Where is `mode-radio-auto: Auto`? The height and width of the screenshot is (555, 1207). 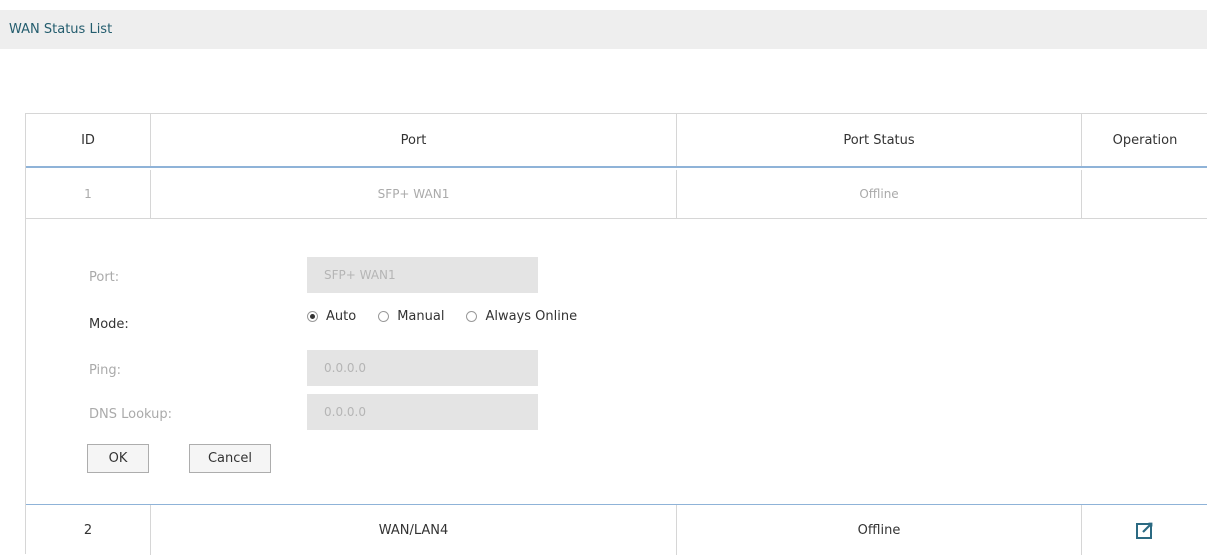 mode-radio-auto: Auto is located at coordinates (331, 316).